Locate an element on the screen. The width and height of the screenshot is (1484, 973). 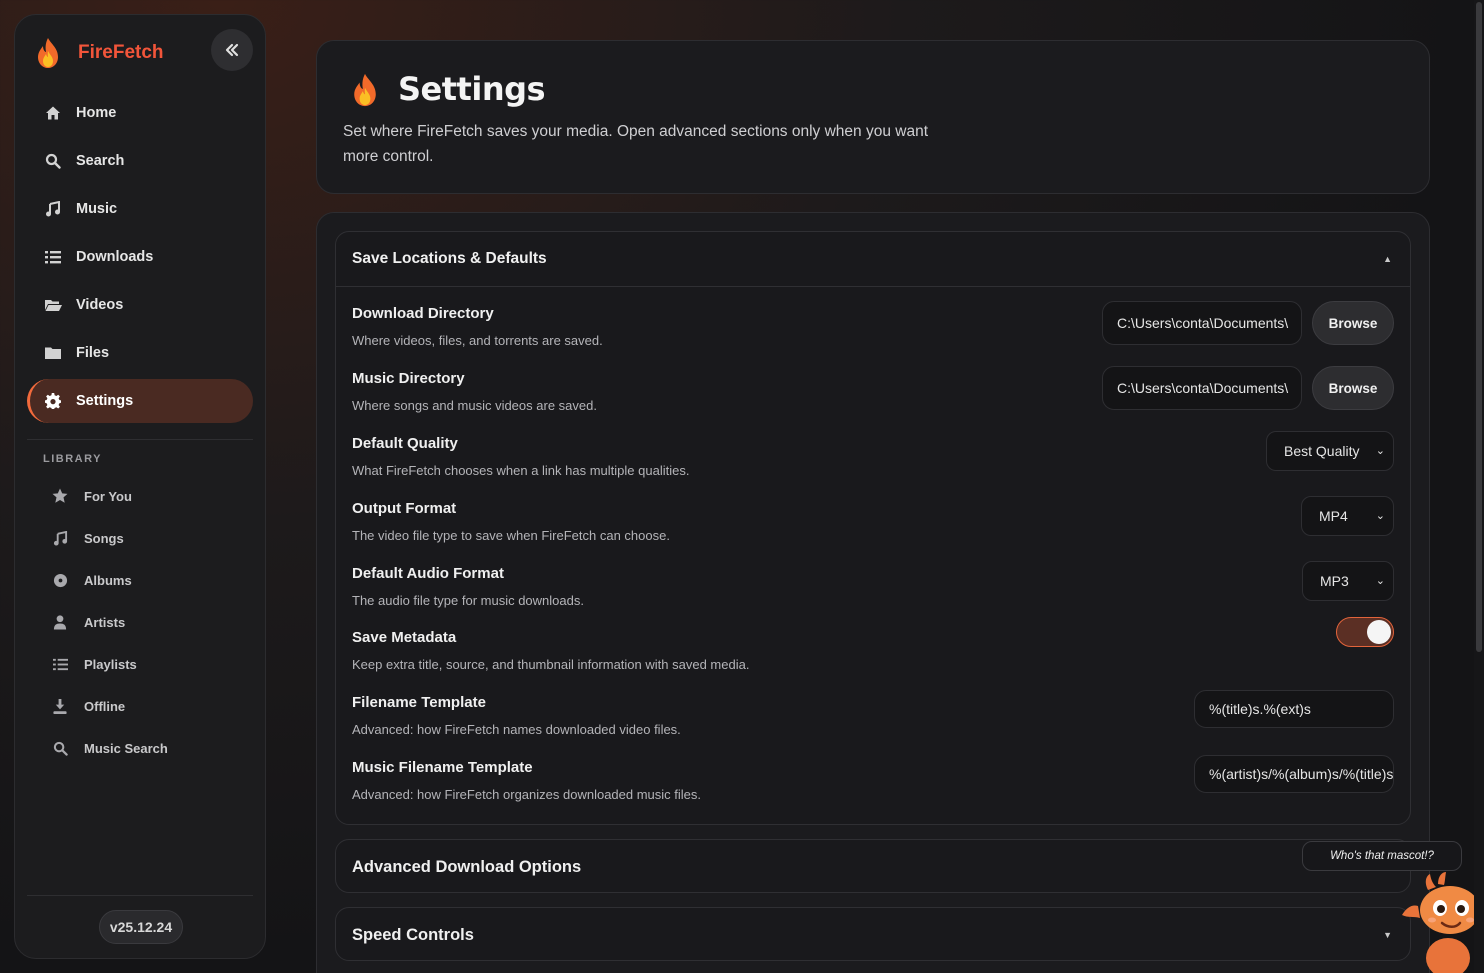
library-item-label: Playlists is located at coordinates (110, 664).